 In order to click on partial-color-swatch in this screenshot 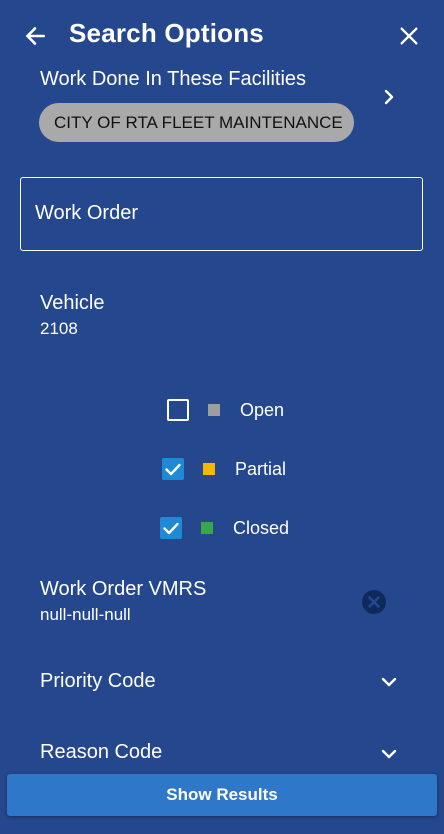, I will do `click(209, 469)`.